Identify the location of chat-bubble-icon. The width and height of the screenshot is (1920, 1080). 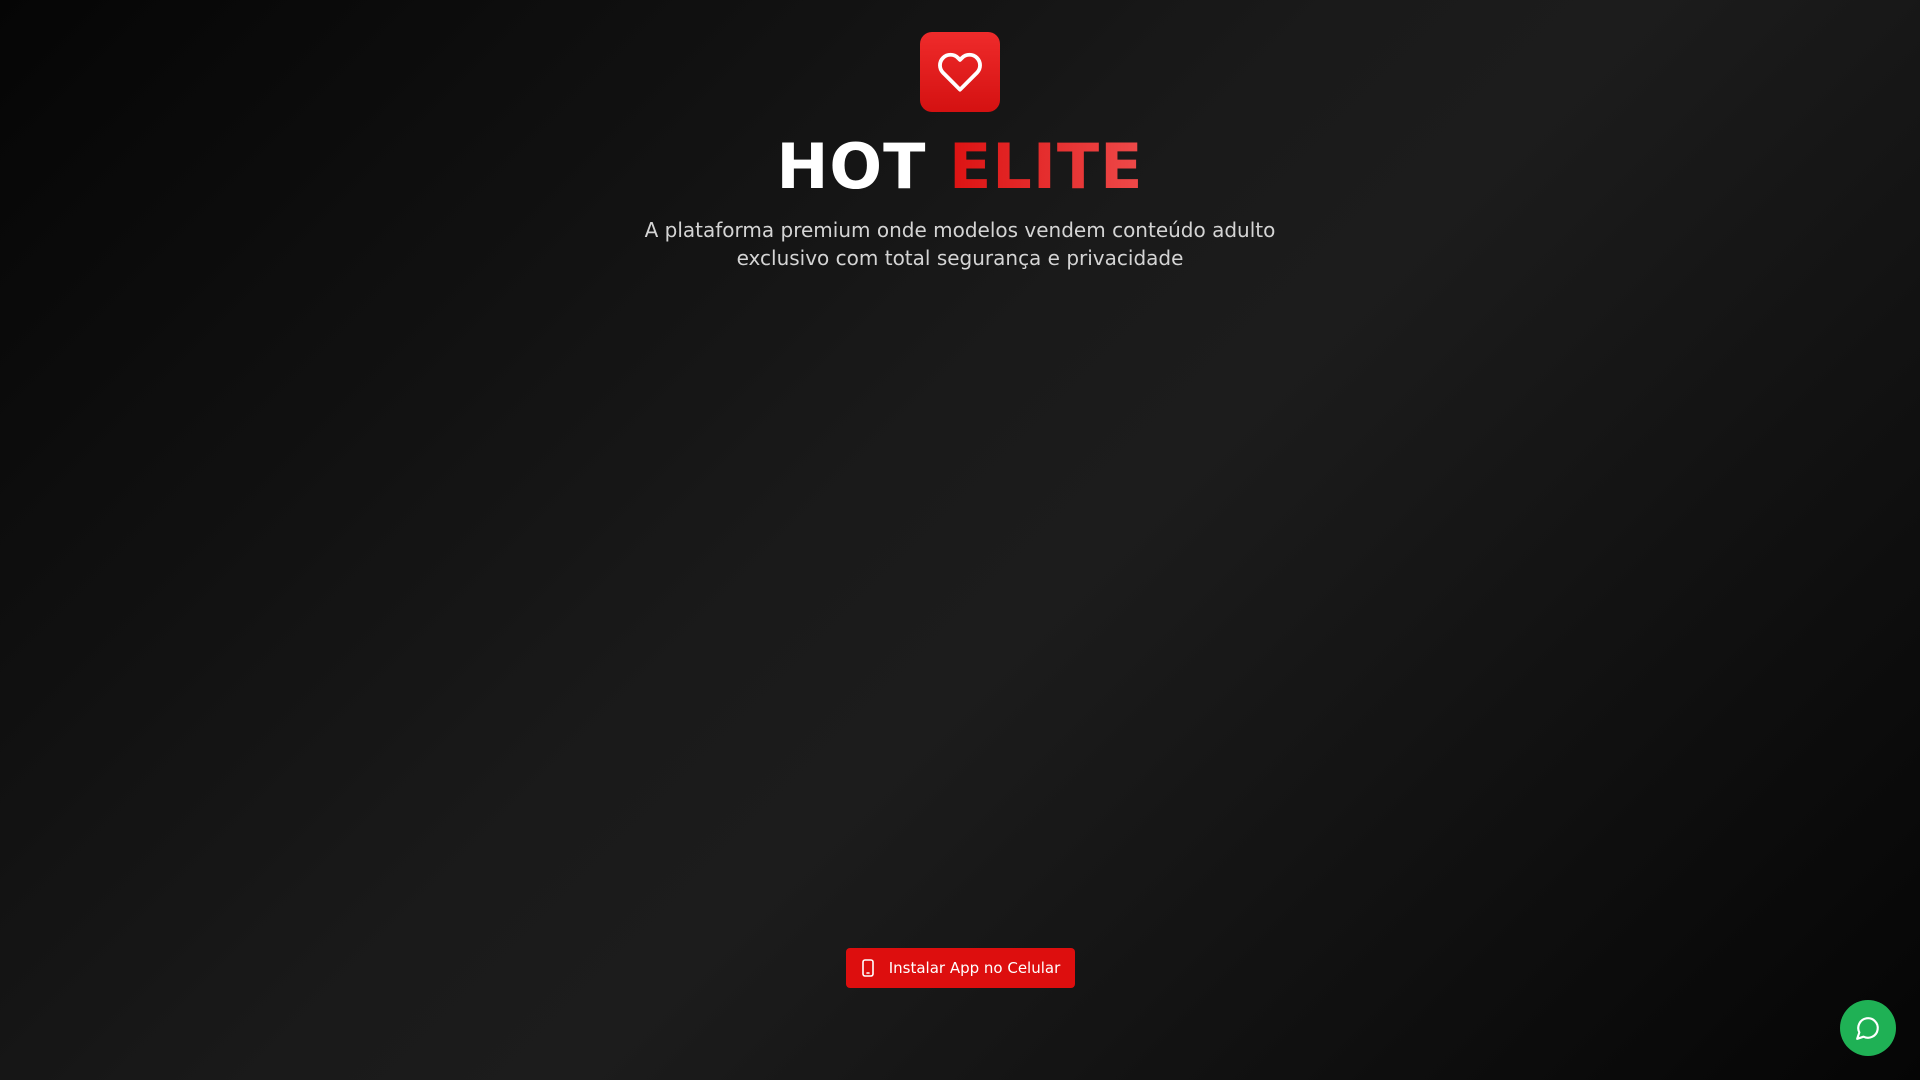
(1867, 1028).